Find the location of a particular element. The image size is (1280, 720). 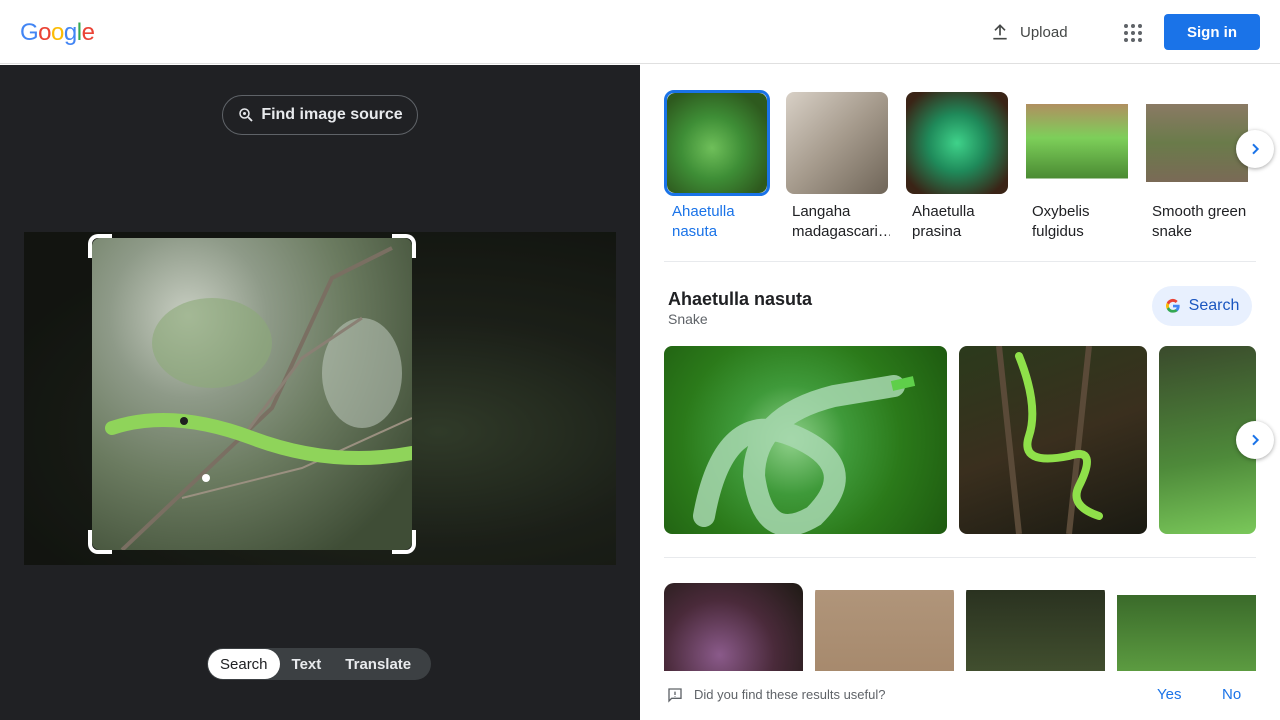

mode-switch: Search Text Translate is located at coordinates (319, 664).